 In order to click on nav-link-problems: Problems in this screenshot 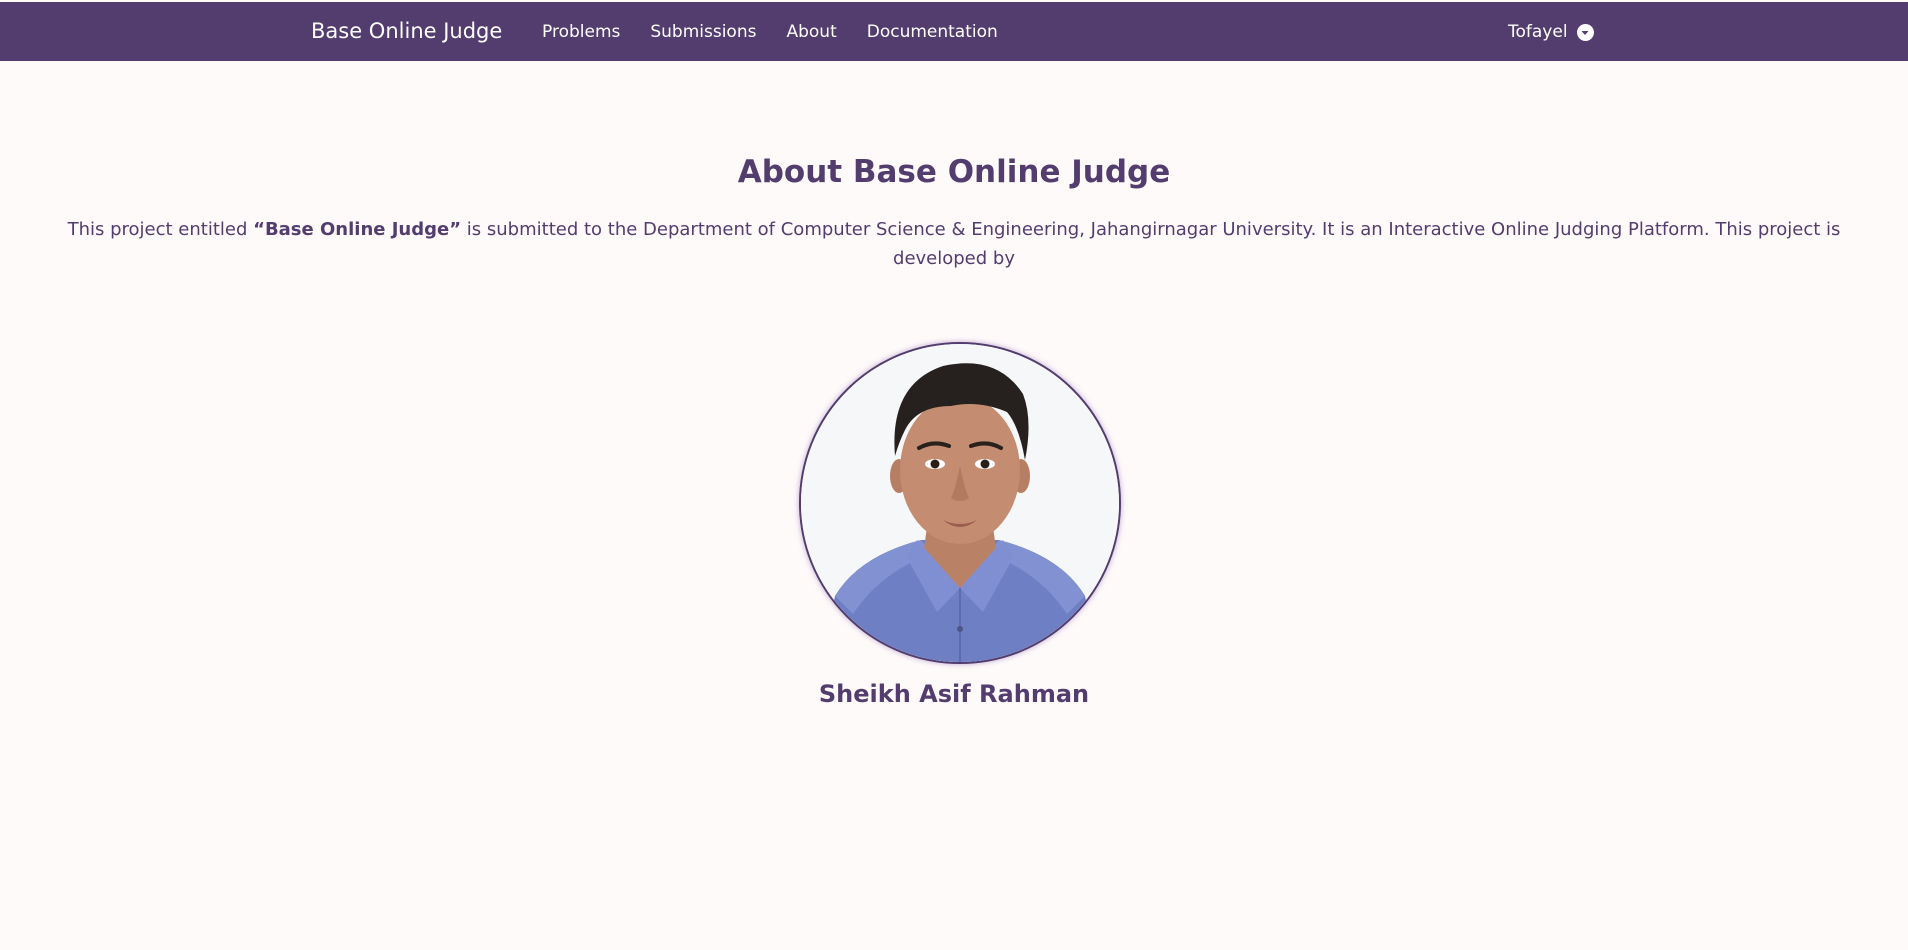, I will do `click(581, 32)`.